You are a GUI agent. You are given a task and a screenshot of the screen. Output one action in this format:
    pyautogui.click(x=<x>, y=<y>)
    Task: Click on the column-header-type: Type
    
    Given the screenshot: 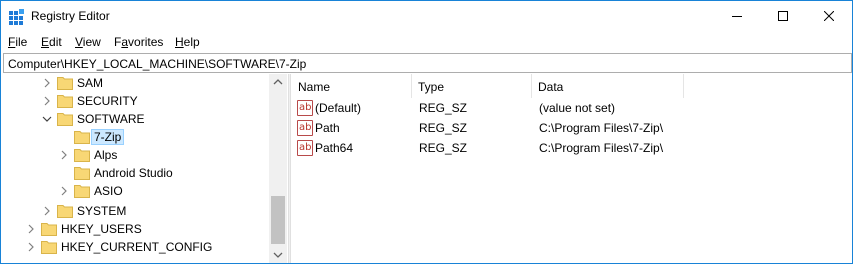 What is the action you would take?
    pyautogui.click(x=472, y=86)
    